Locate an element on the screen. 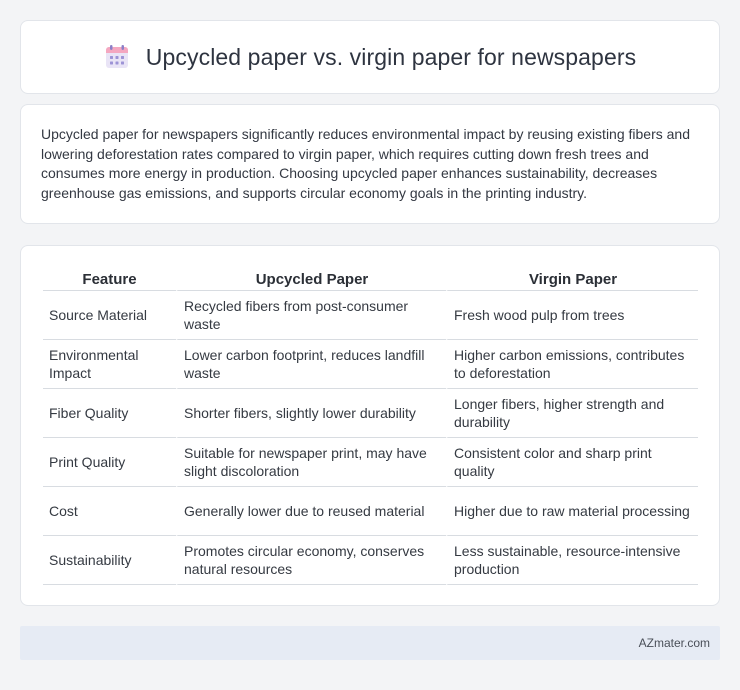 Image resolution: width=740 pixels, height=690 pixels. upcycled-cell: Recycled fibers from post-consumer waste is located at coordinates (311, 315).